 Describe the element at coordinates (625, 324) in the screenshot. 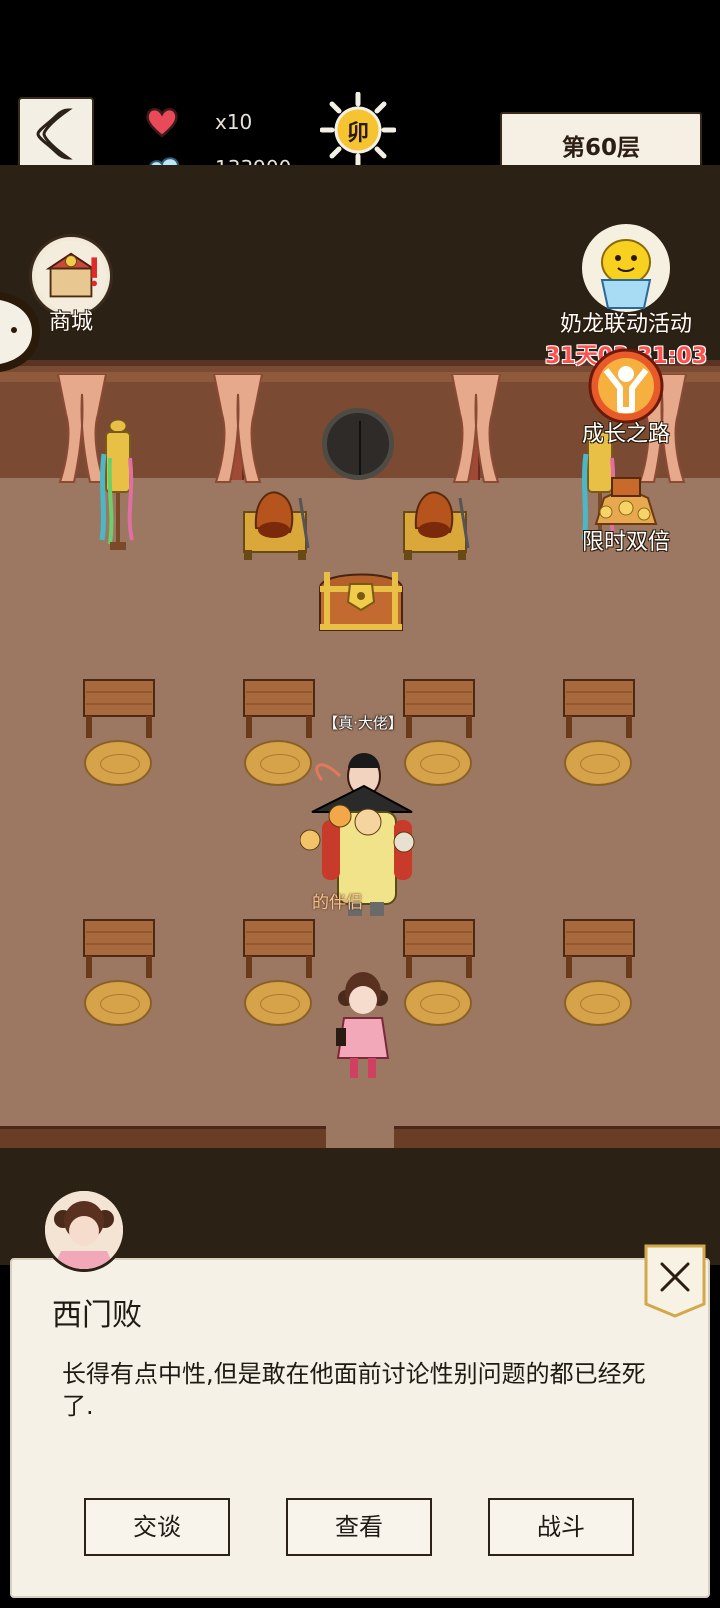

I see `event-label: 奶龙联动活动` at that location.